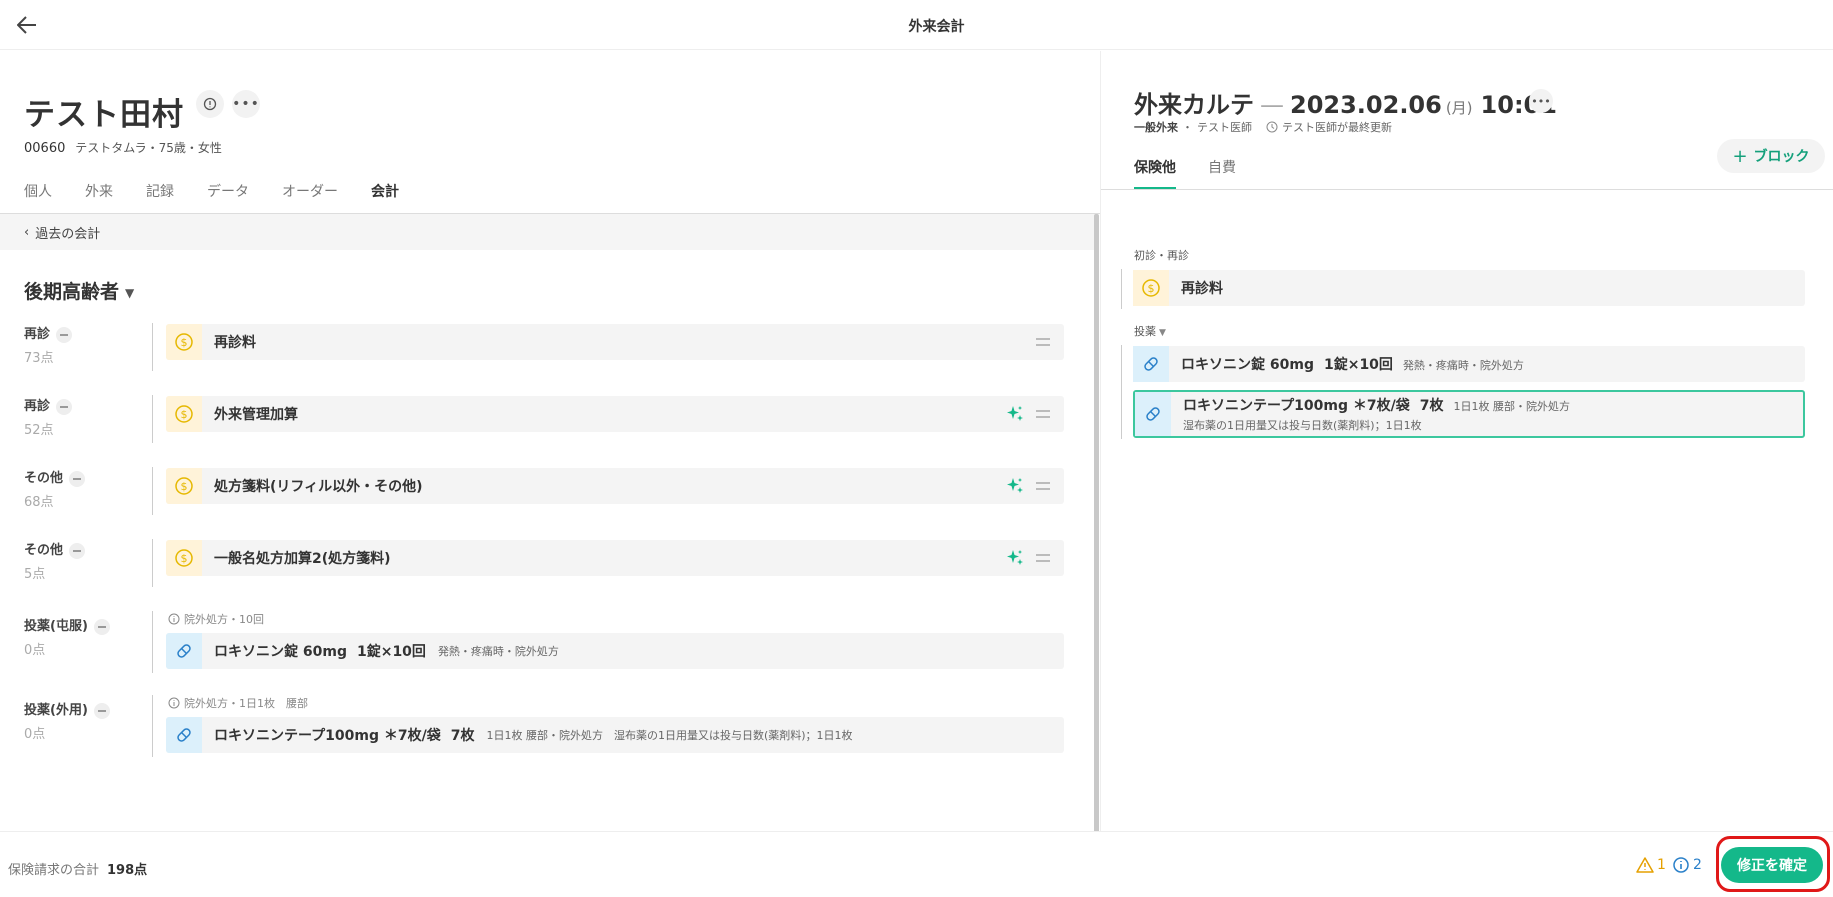 Image resolution: width=1833 pixels, height=897 pixels. Describe the element at coordinates (37, 334) in the screenshot. I see `row-category: 再診` at that location.